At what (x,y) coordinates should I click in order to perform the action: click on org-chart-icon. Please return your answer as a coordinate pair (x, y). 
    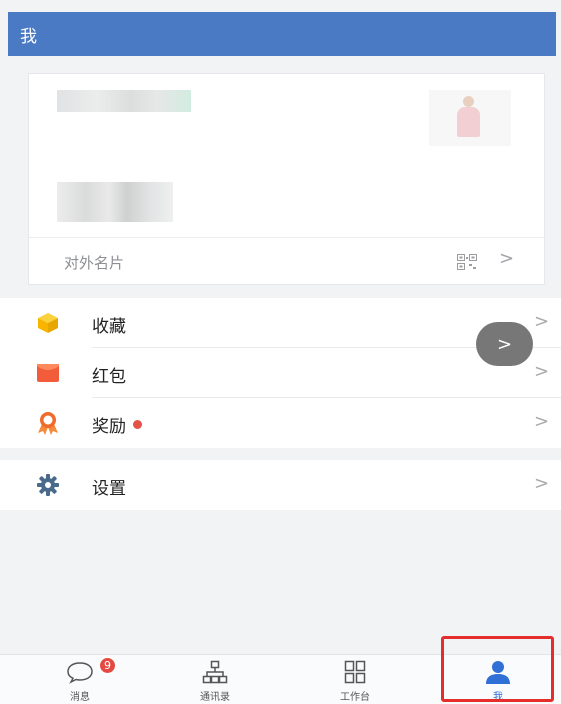
    Looking at the image, I should click on (215, 672).